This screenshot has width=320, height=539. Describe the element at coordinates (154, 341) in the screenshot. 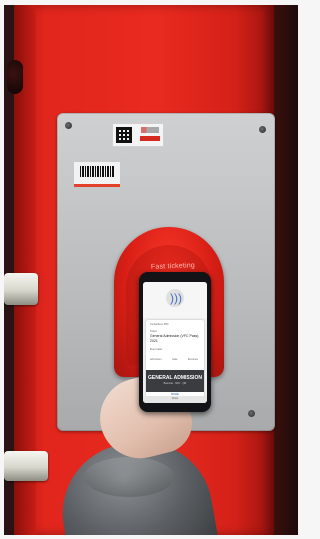

I see `ticket-title-line2: 2021` at that location.